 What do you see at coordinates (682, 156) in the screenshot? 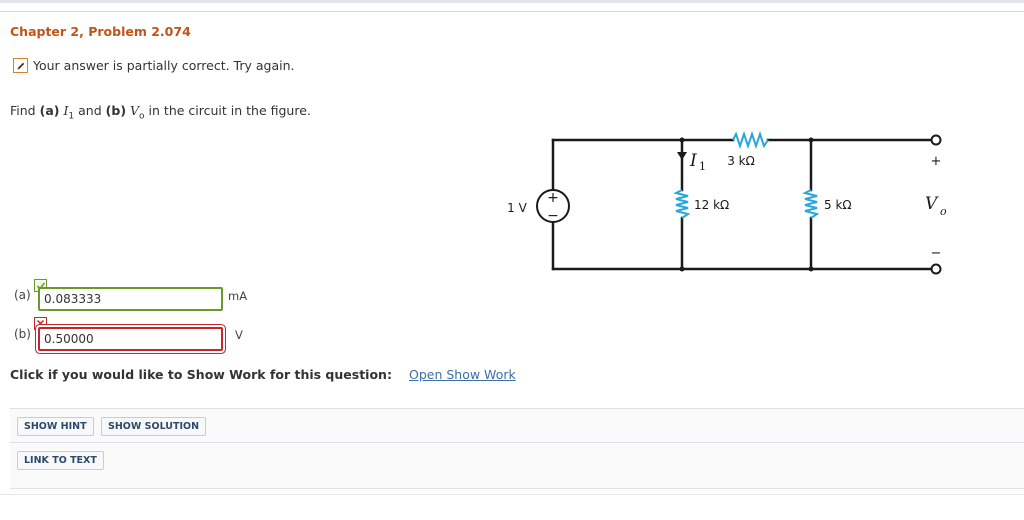
I see `current-arrow` at bounding box center [682, 156].